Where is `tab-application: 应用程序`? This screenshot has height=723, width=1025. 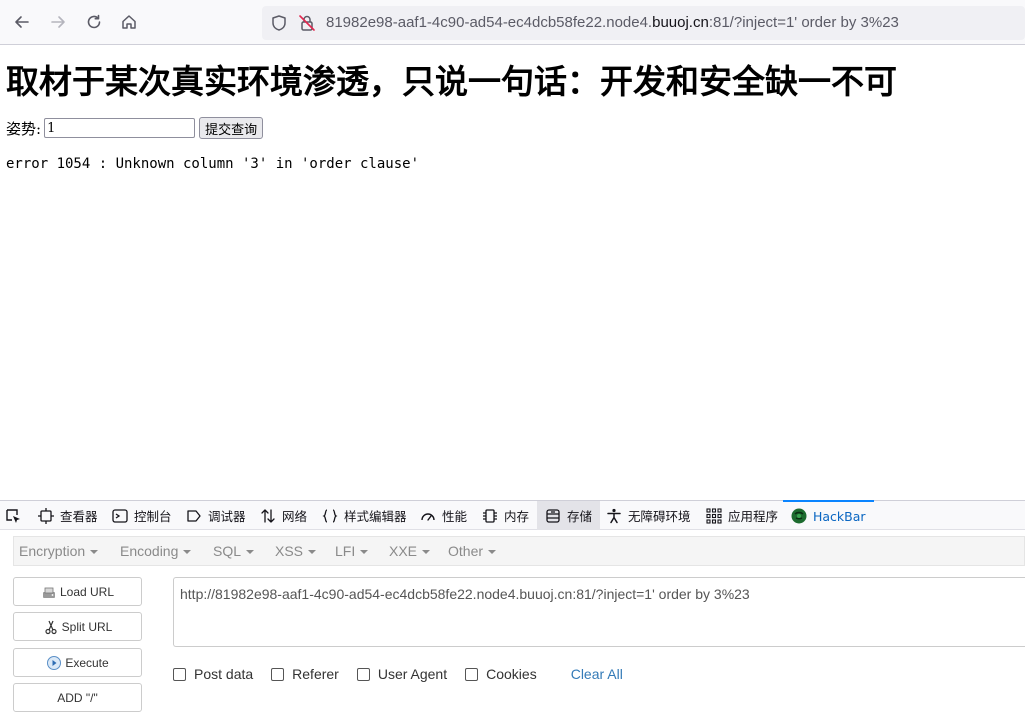
tab-application: 应用程序 is located at coordinates (742, 515).